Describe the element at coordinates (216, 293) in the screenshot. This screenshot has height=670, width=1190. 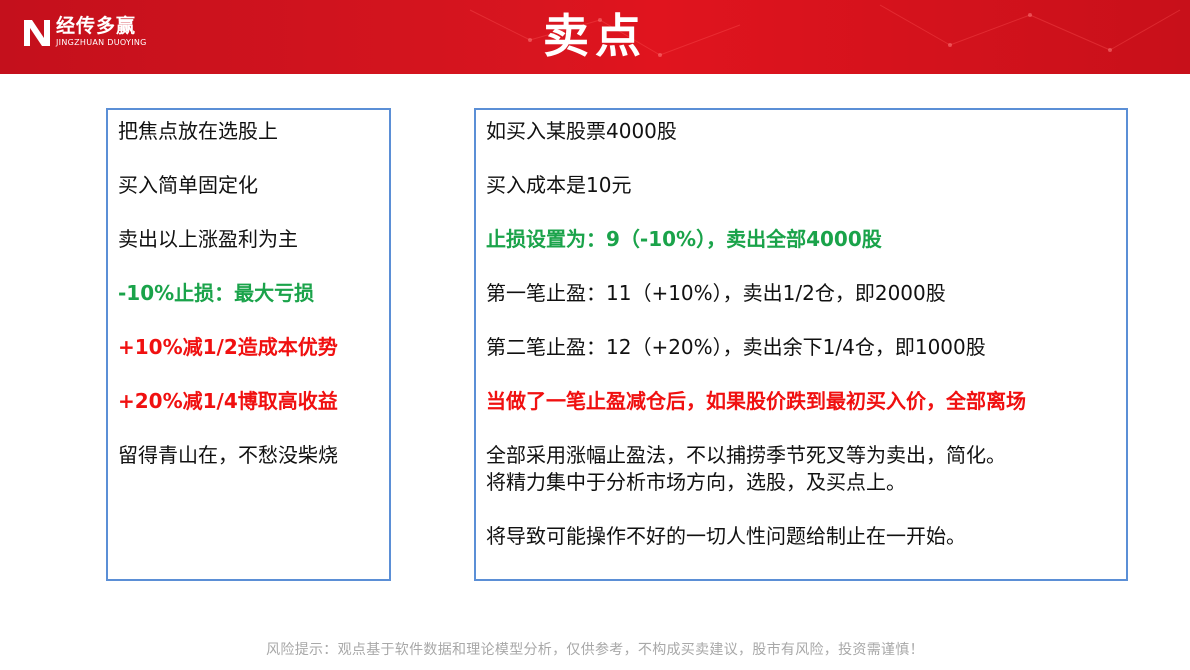
I see `stop-loss-line: -10%止损：最大亏损` at that location.